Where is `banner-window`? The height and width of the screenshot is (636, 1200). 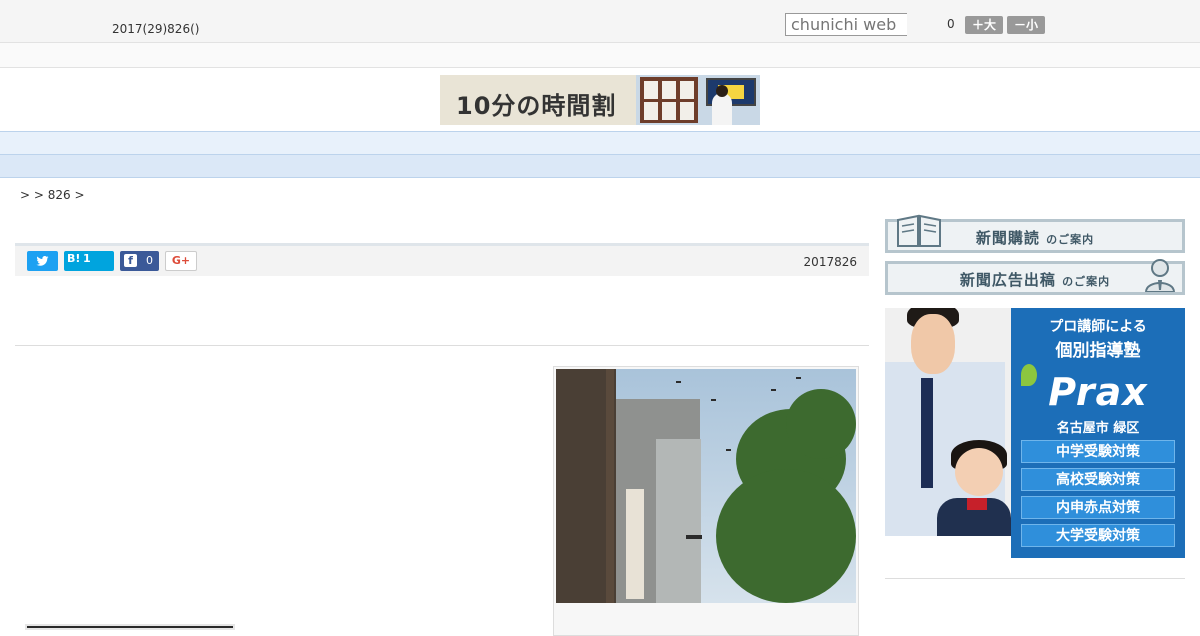
banner-window is located at coordinates (669, 100).